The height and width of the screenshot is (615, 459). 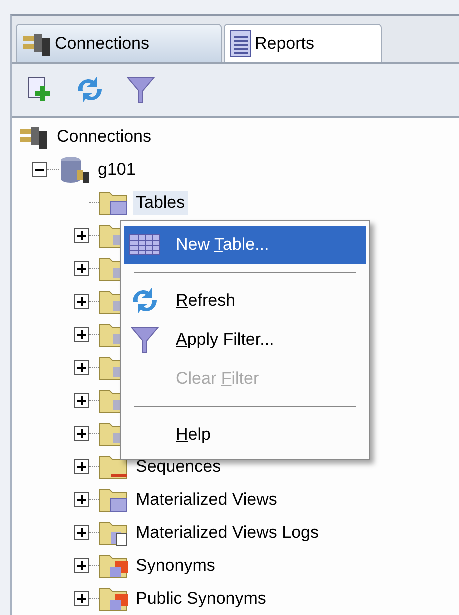 I want to click on collapse-toggle, so click(x=39, y=169).